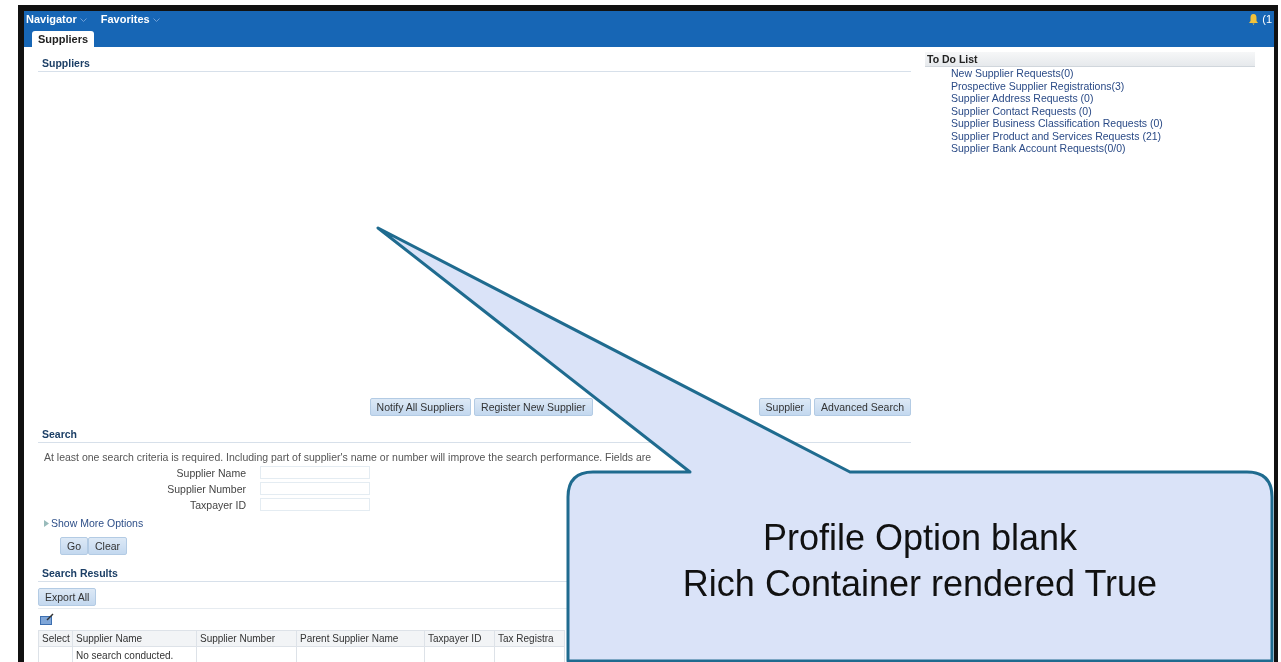 The width and height of the screenshot is (1281, 662). I want to click on field-label: Taxpayer ID, so click(217, 504).